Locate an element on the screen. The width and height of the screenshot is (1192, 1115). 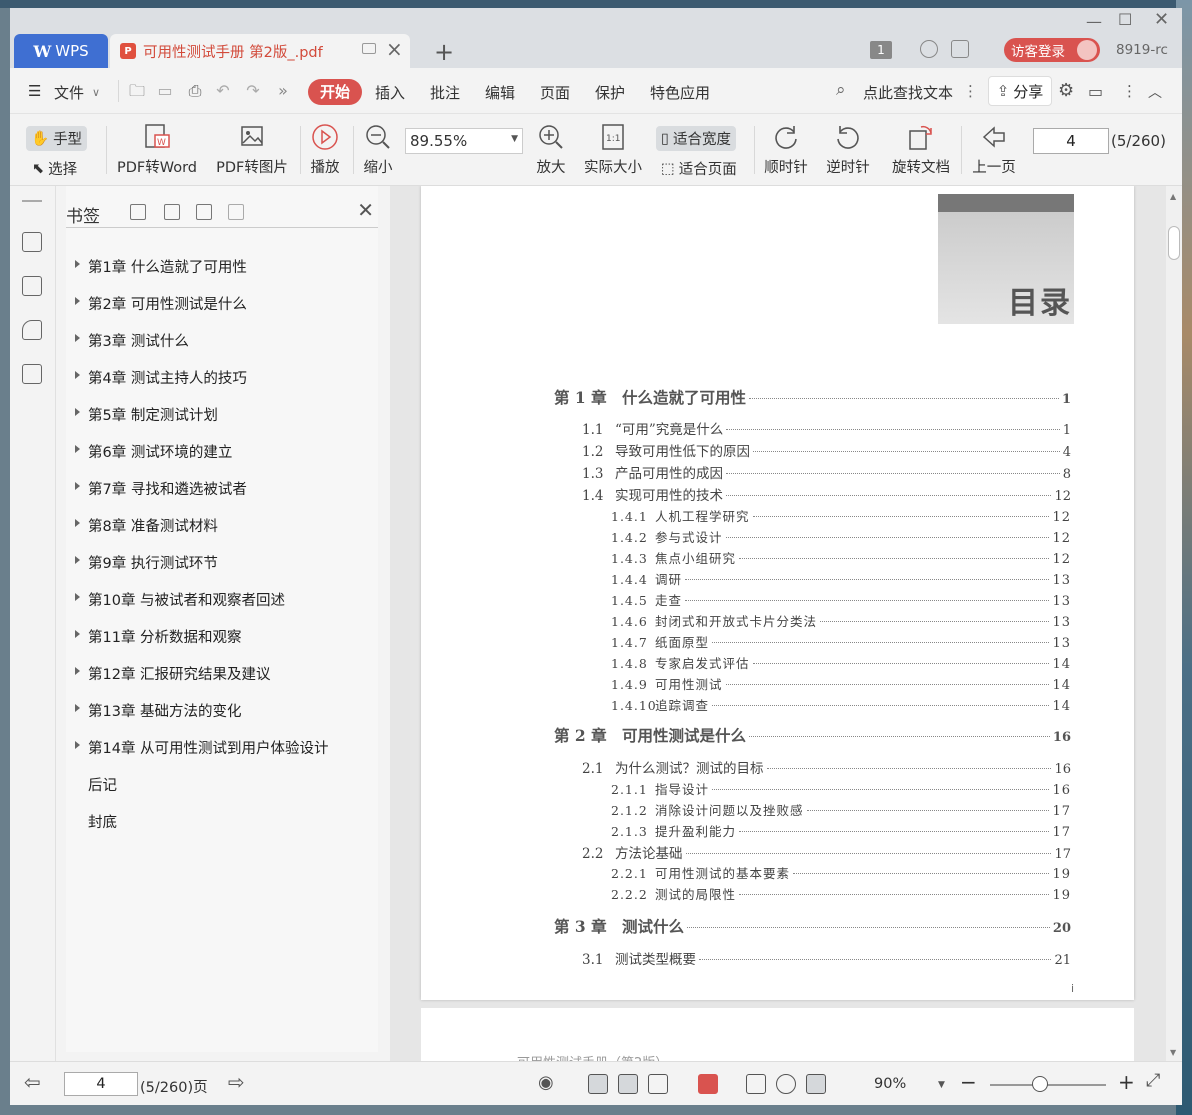
tab-edit: 编辑 is located at coordinates (500, 92).